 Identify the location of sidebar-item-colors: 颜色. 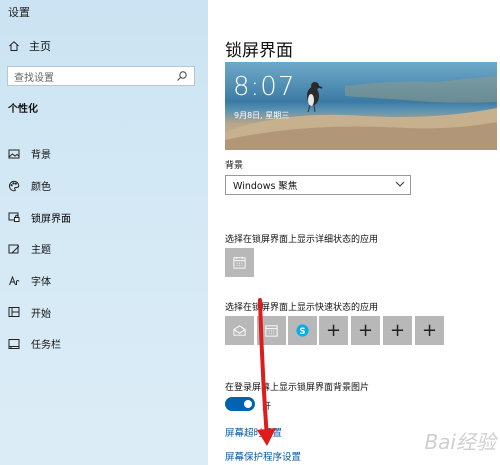
(104, 186).